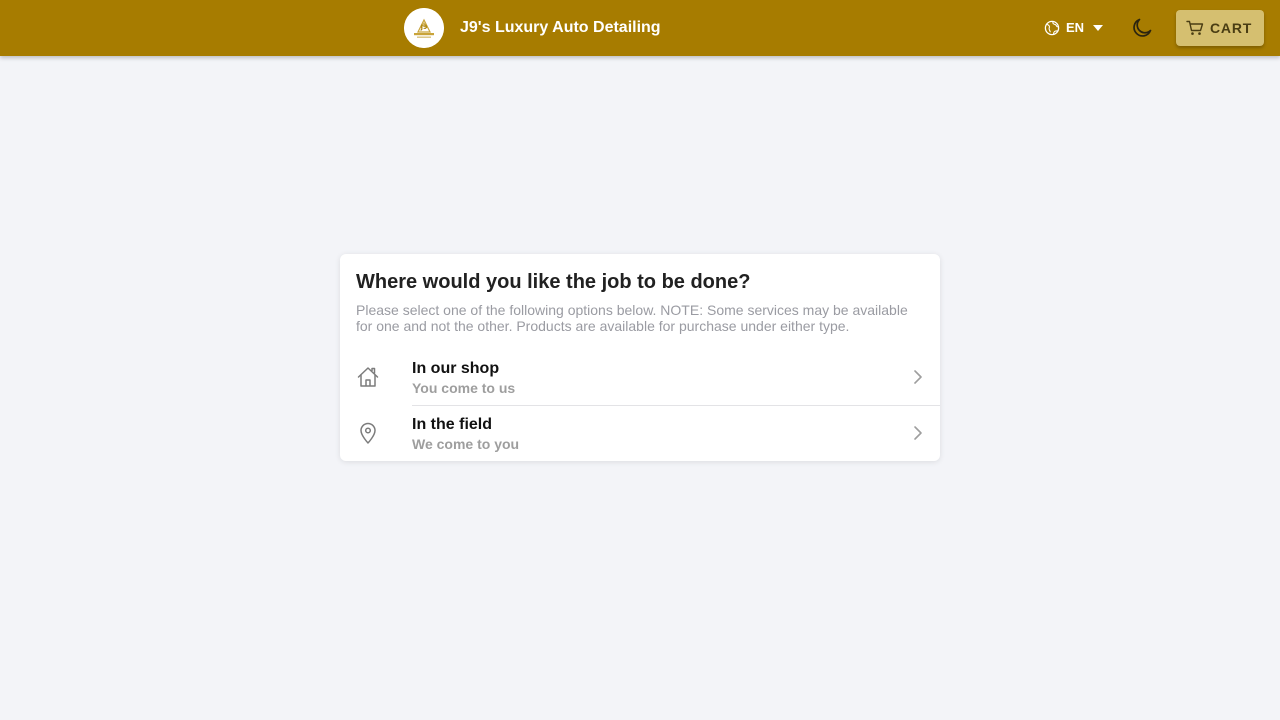 This screenshot has width=1280, height=720. Describe the element at coordinates (640, 377) in the screenshot. I see `option-in-shop: In our shop You come to us` at that location.